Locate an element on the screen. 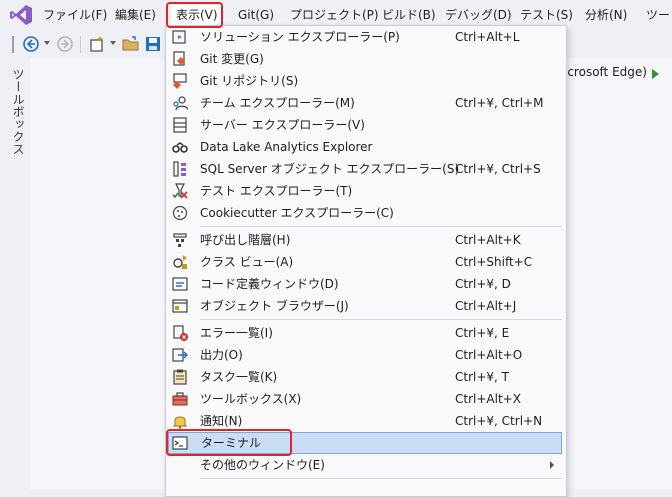 Image resolution: width=672 pixels, height=497 pixels. menu-edit: 編集(E) is located at coordinates (135, 15).